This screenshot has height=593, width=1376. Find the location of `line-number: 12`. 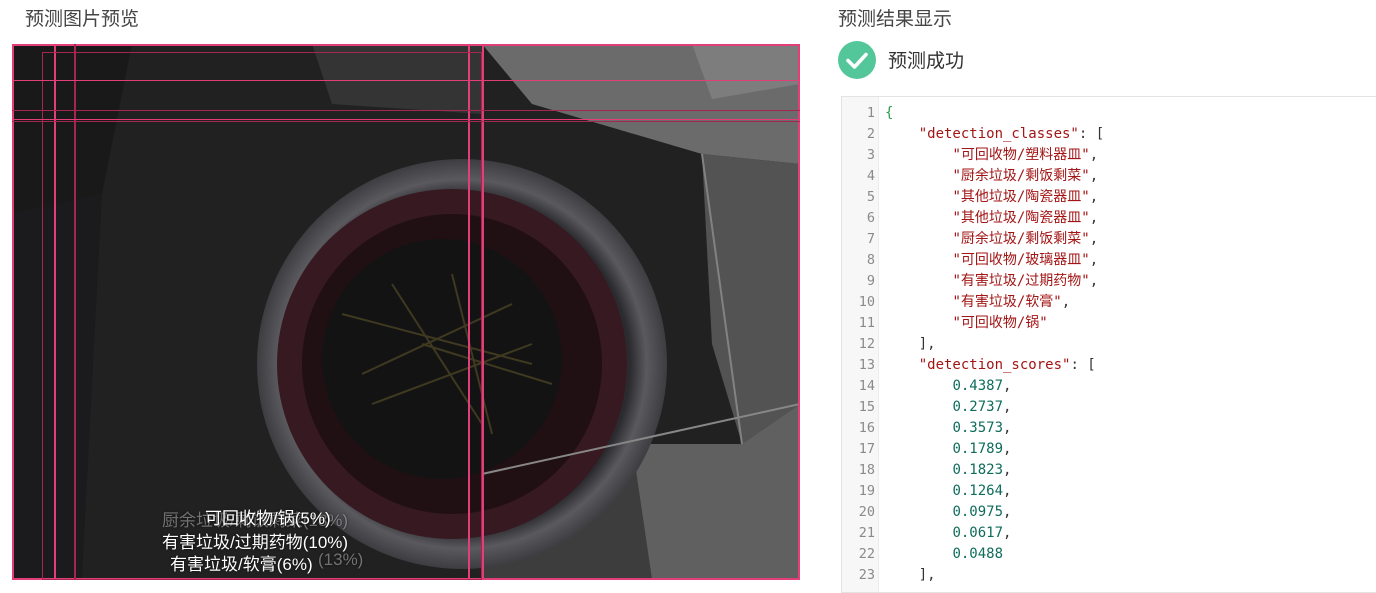

line-number: 12 is located at coordinates (866, 344).